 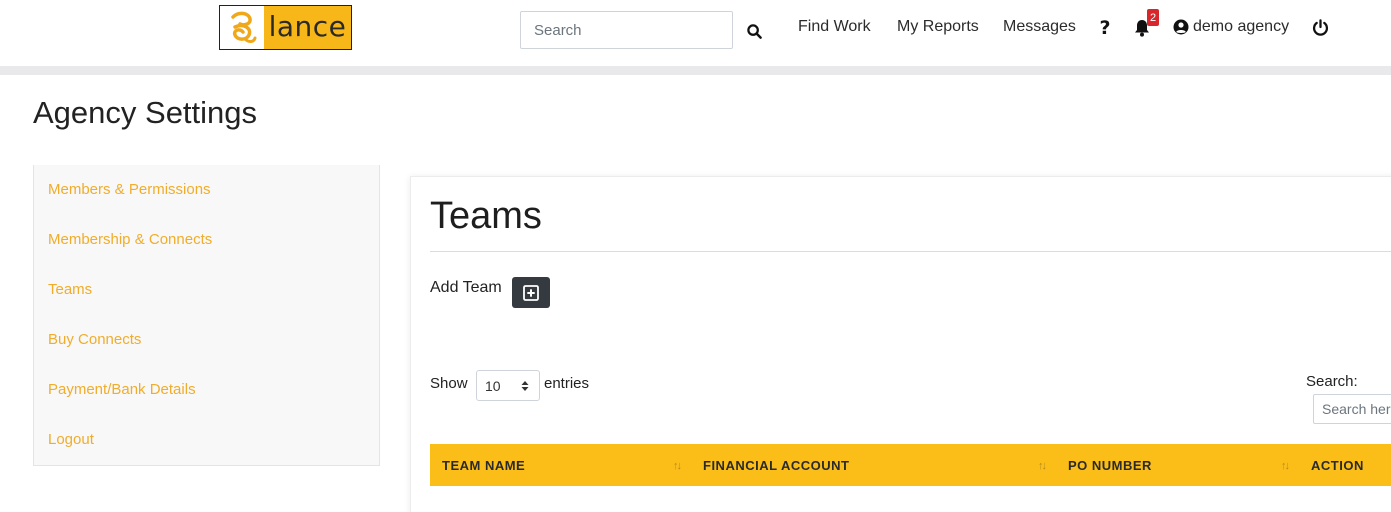 I want to click on add-team-button, so click(x=531, y=292).